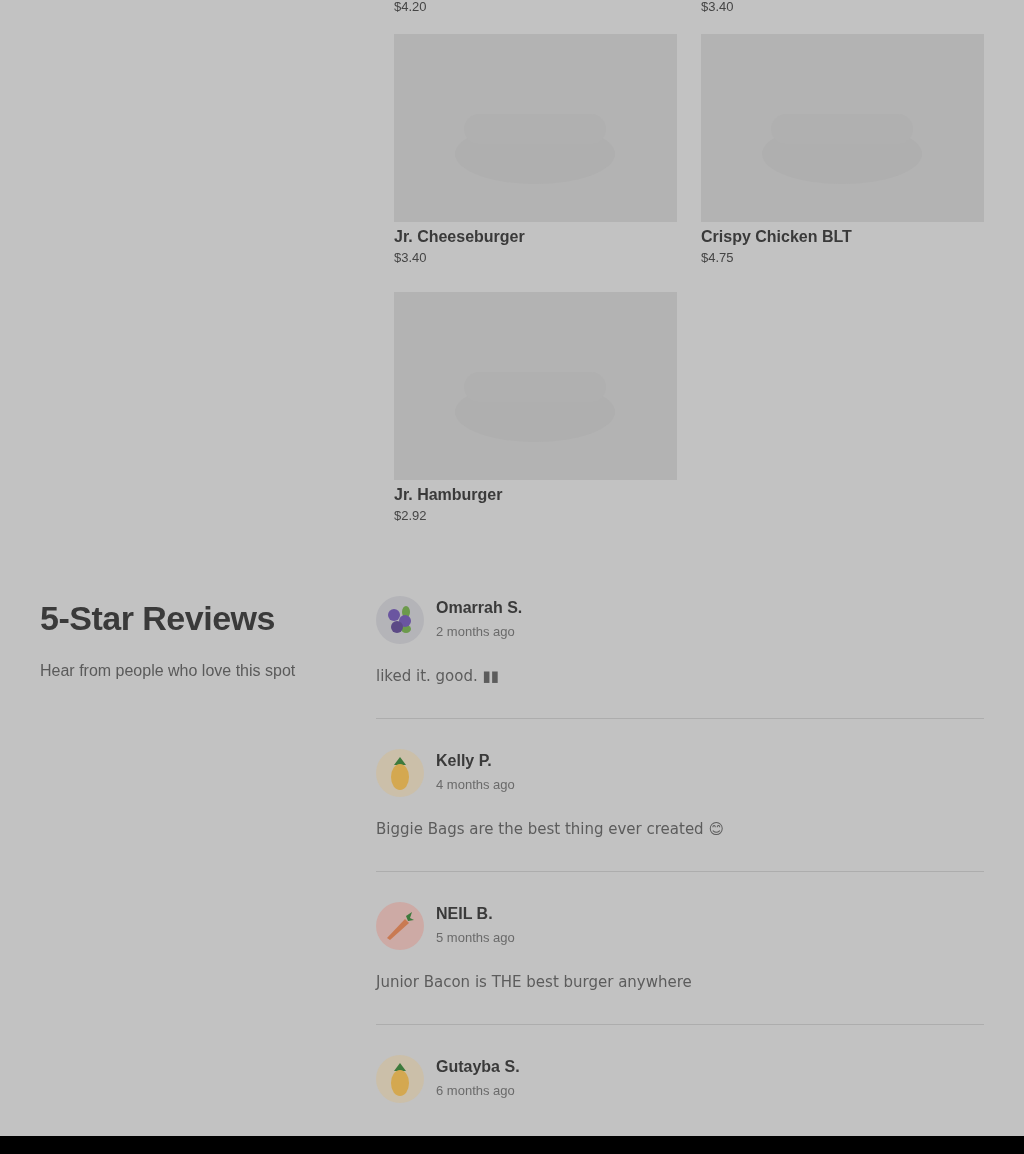 This screenshot has height=1154, width=1024. What do you see at coordinates (476, 1091) in the screenshot?
I see `review-time: 6 months ago` at bounding box center [476, 1091].